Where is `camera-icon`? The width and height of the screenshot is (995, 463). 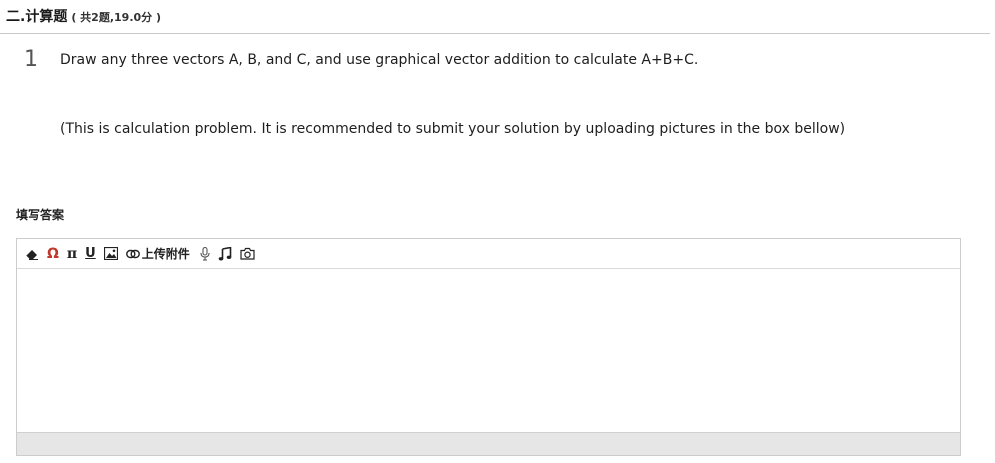 camera-icon is located at coordinates (247, 254).